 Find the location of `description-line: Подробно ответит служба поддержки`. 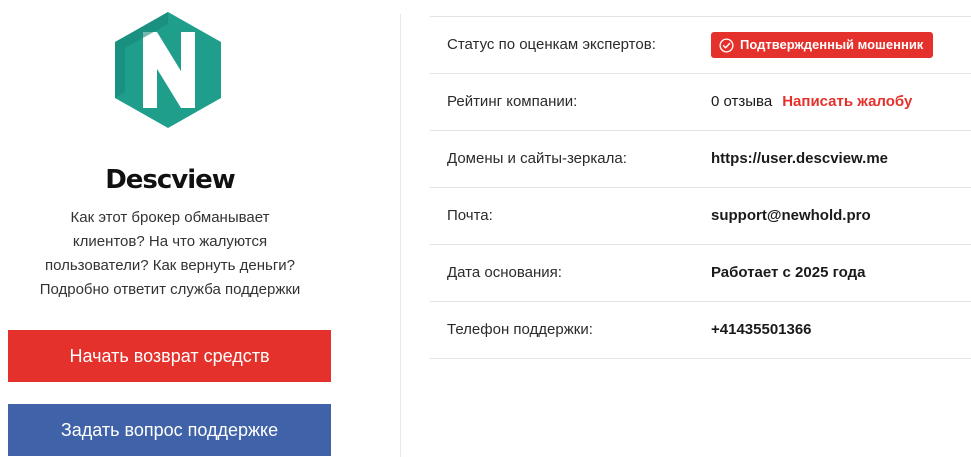

description-line: Подробно ответит служба поддержки is located at coordinates (170, 289).